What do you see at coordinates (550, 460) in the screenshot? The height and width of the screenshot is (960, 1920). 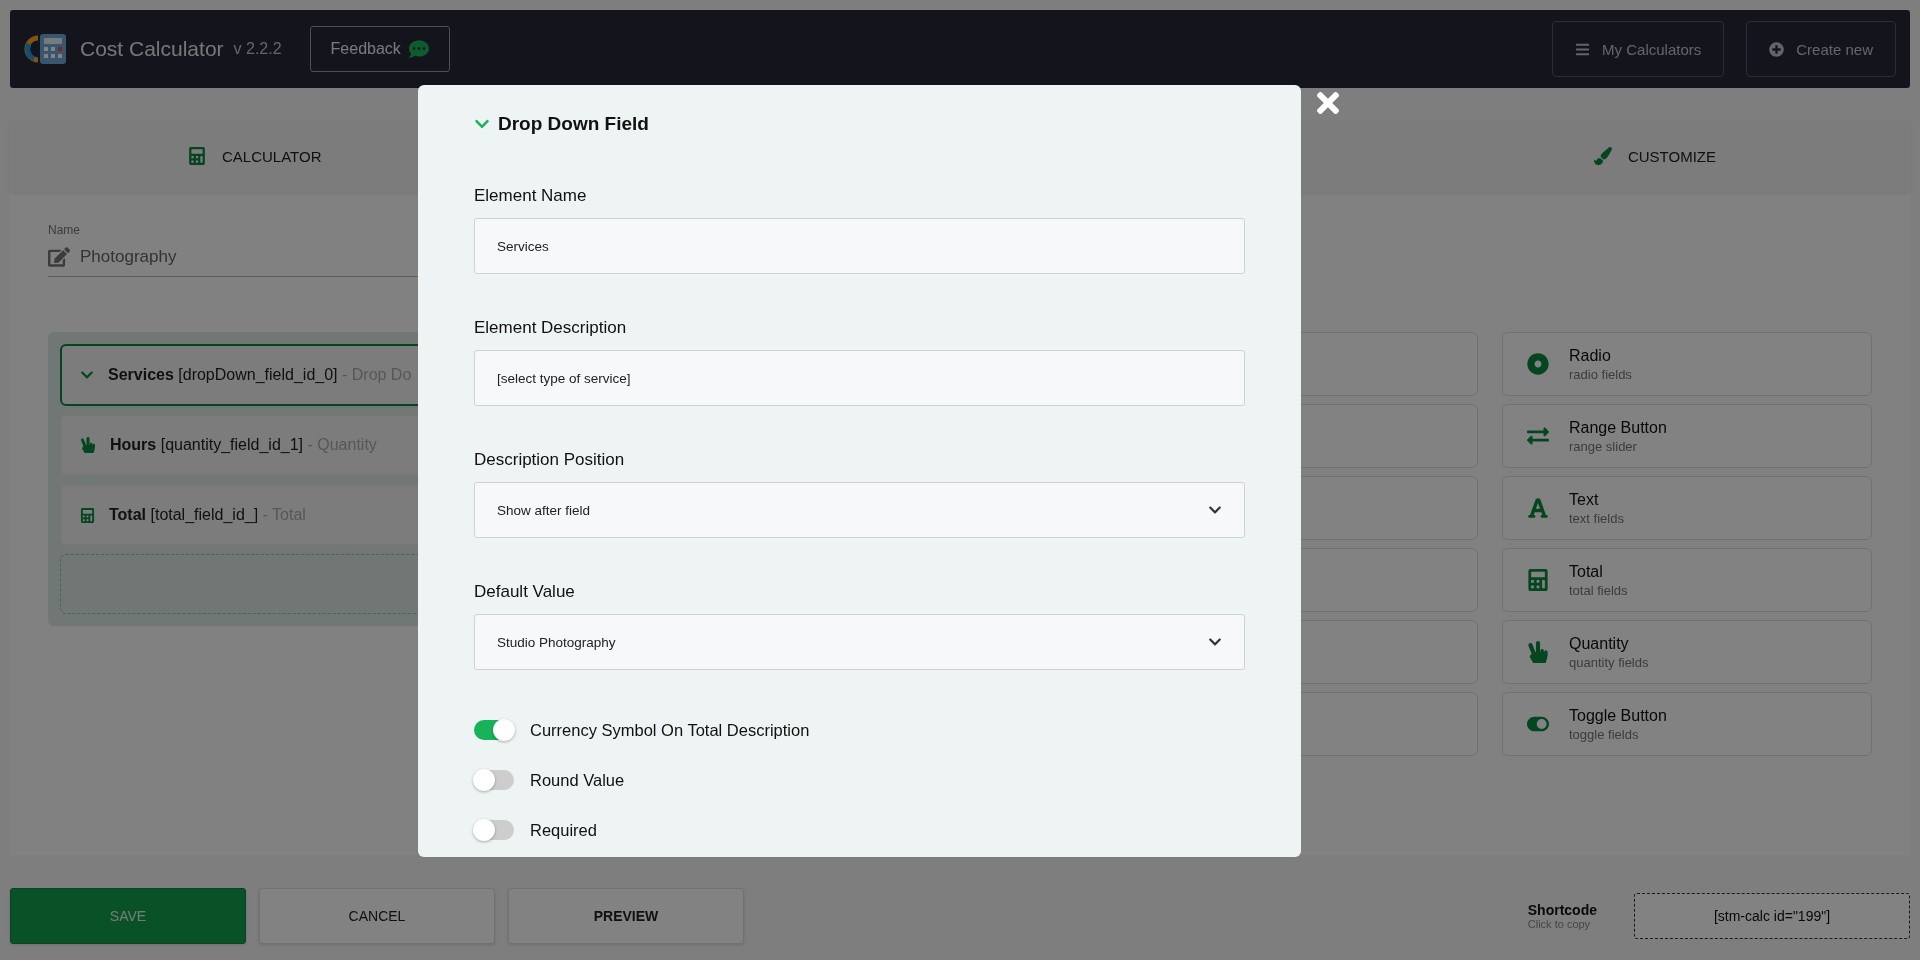 I see `field-label: Description Position` at bounding box center [550, 460].